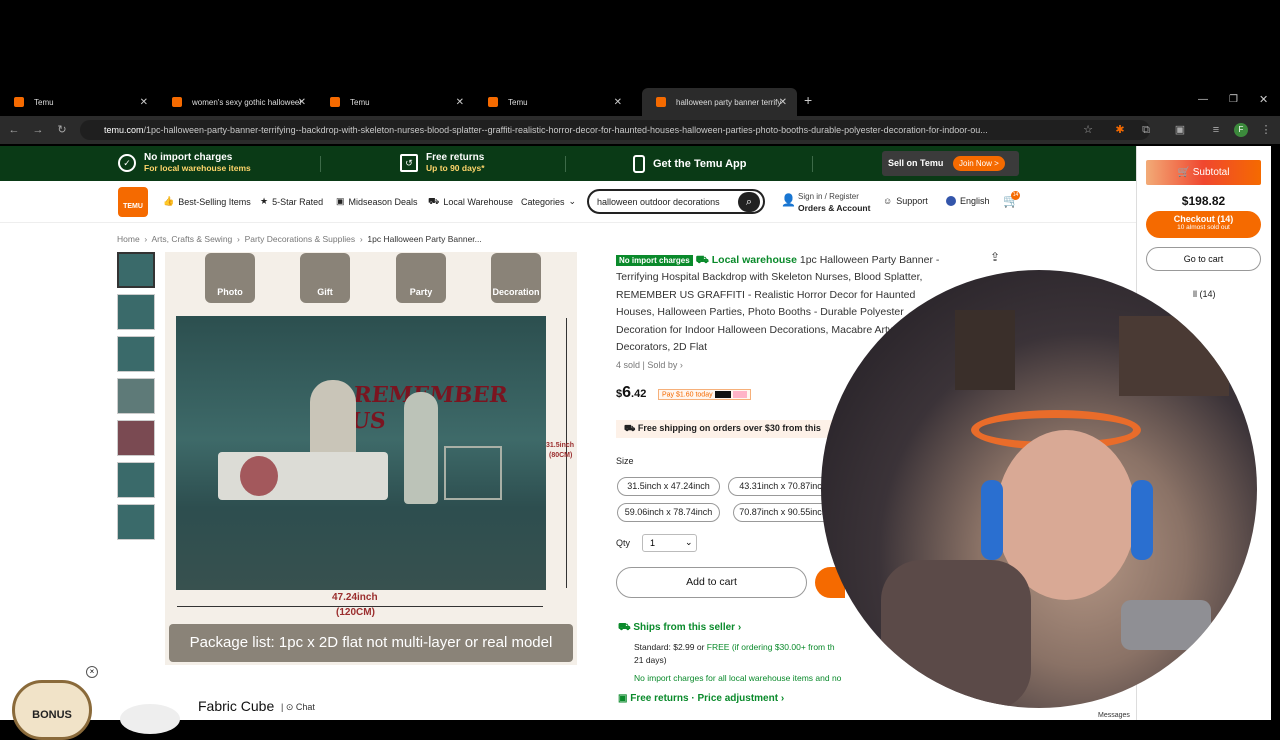 Image resolution: width=1280 pixels, height=740 pixels. What do you see at coordinates (434, 201) in the screenshot?
I see `truck-icon: ⛟` at bounding box center [434, 201].